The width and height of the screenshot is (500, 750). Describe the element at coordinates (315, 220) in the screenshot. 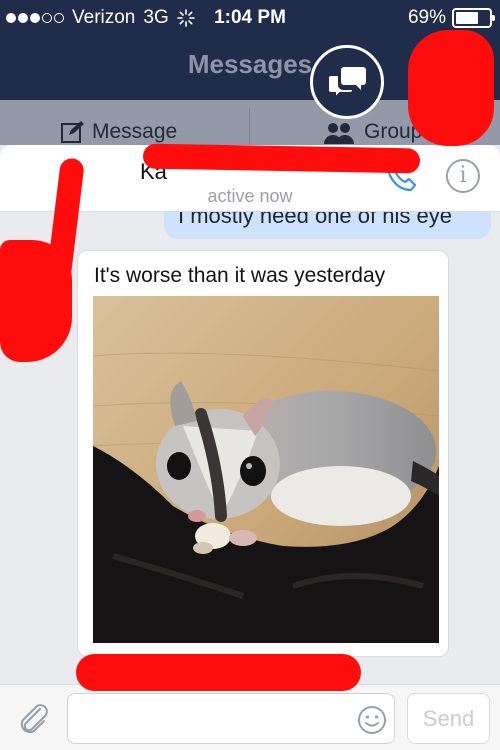

I see `sent-message-text: I mostly need one of his eye` at that location.